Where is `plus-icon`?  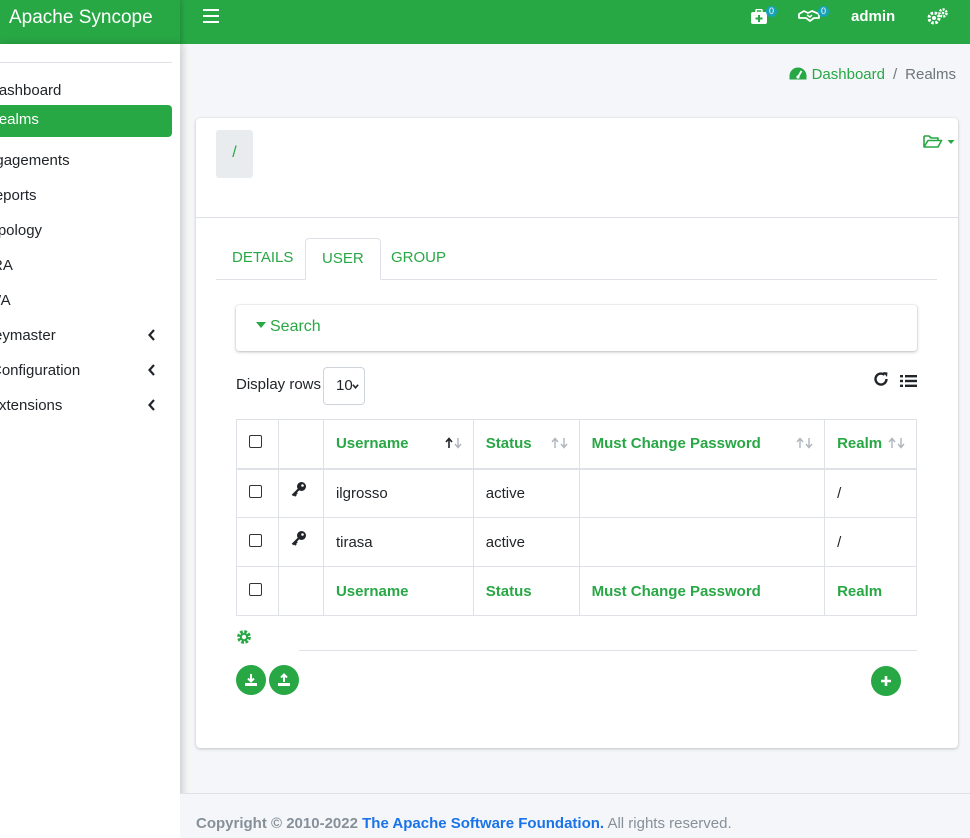
plus-icon is located at coordinates (886, 681).